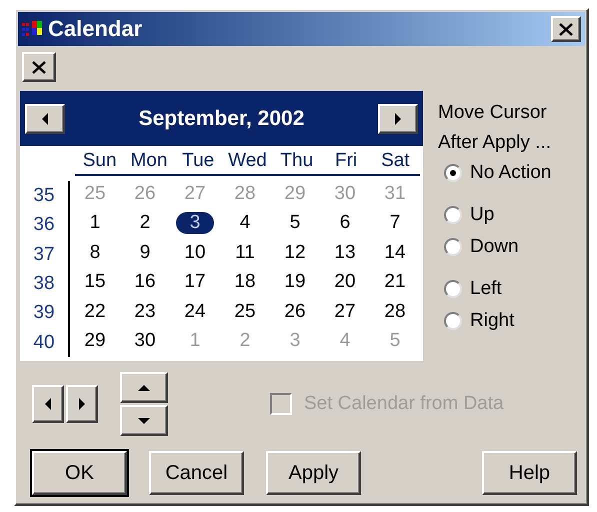 This screenshot has width=597, height=512. I want to click on week-number: 39, so click(44, 313).